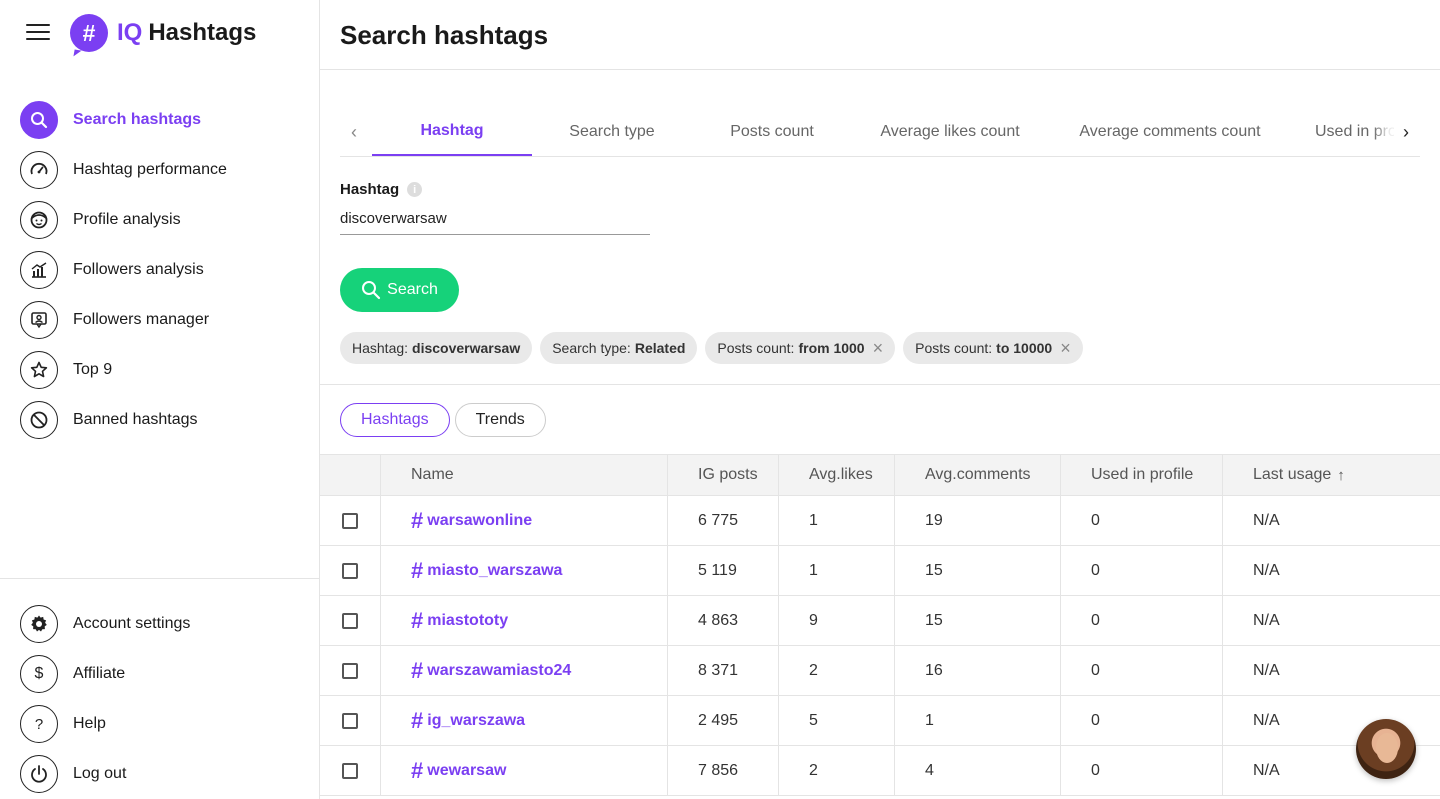 This screenshot has width=1440, height=799. Describe the element at coordinates (880, 721) in the screenshot. I see `table-row: # ig_warszawa 2 495 5 1 0 N/A` at that location.